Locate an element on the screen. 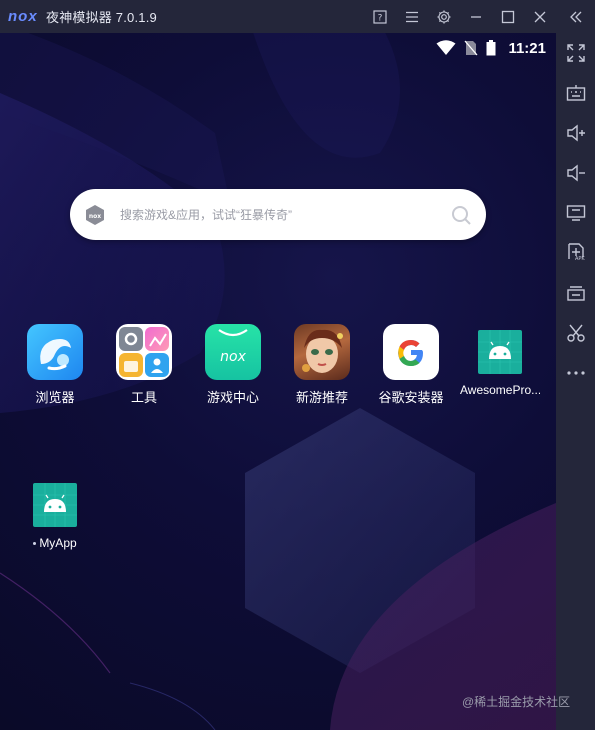 Image resolution: width=595 pixels, height=730 pixels. scissors-icon is located at coordinates (575, 333).